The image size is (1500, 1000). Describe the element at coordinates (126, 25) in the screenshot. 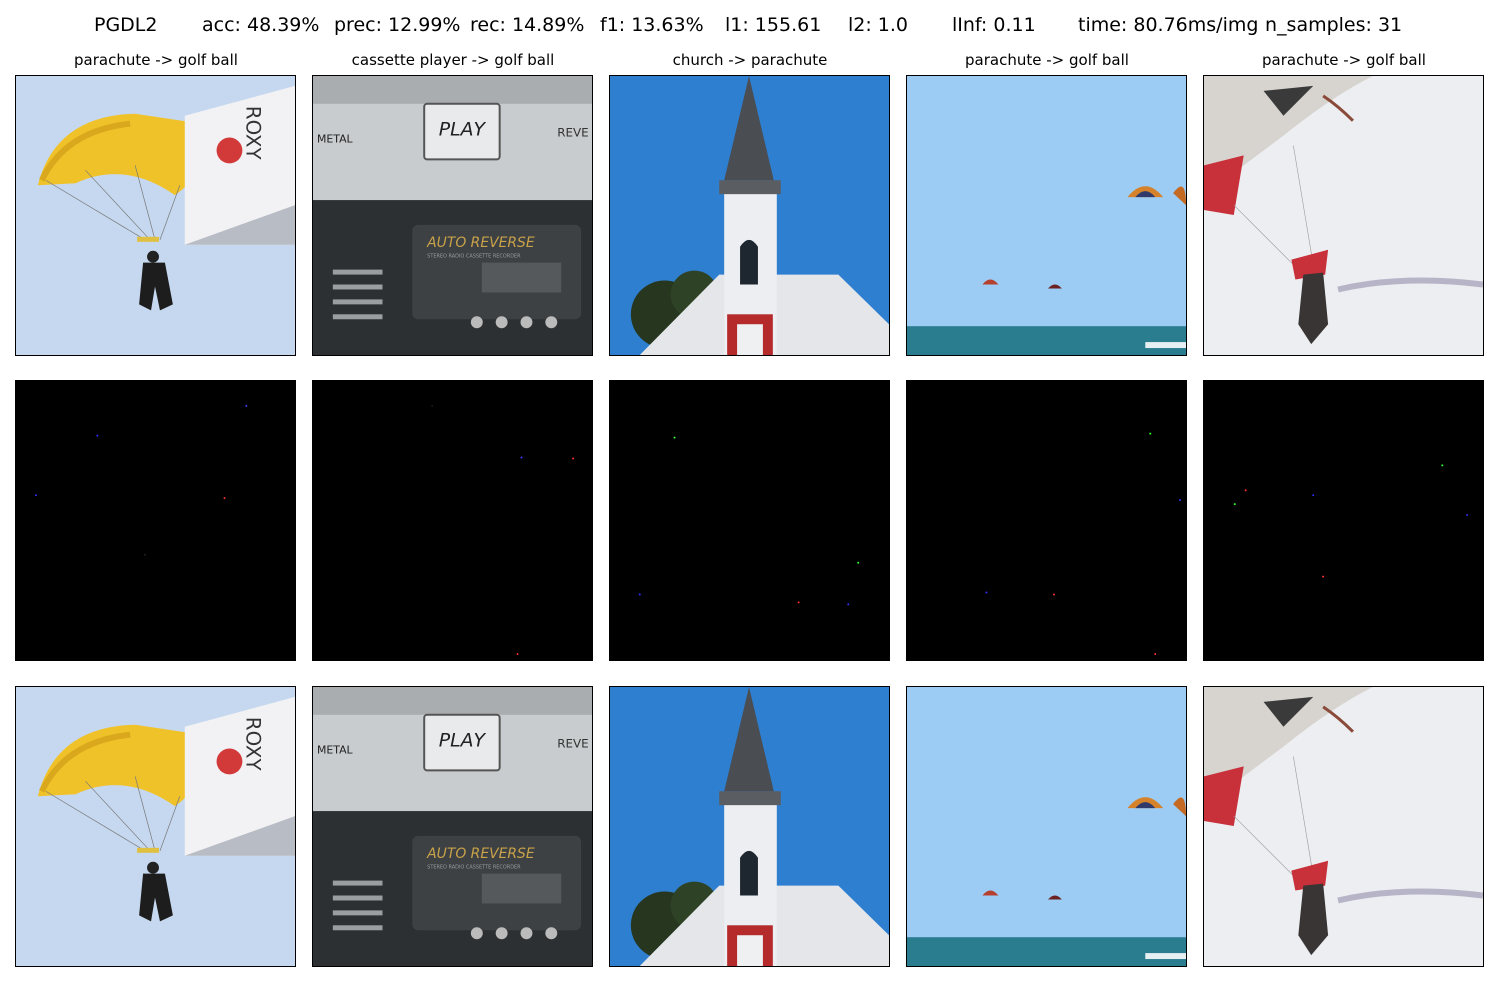

I see `method-name: PGDL2` at that location.